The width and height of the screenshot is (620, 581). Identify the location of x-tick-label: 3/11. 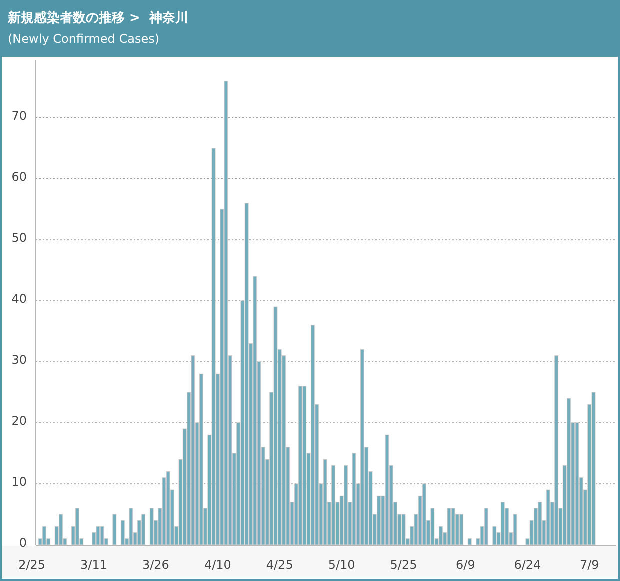
(94, 565).